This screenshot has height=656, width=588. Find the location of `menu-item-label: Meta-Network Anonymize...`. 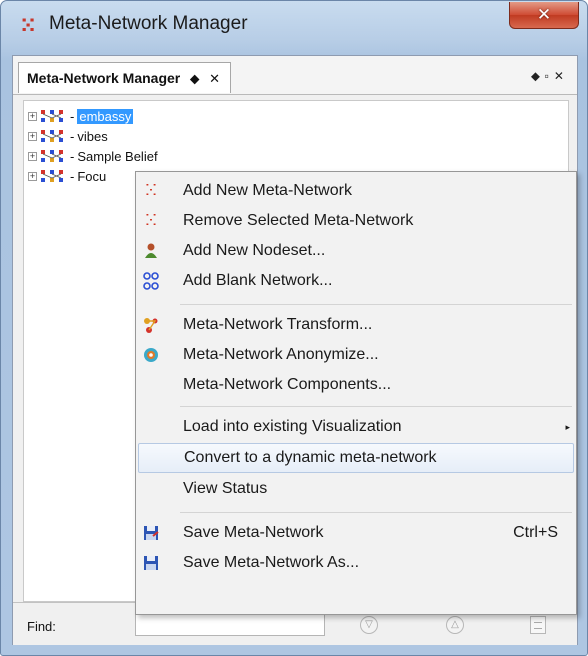

menu-item-label: Meta-Network Anonymize... is located at coordinates (281, 354).